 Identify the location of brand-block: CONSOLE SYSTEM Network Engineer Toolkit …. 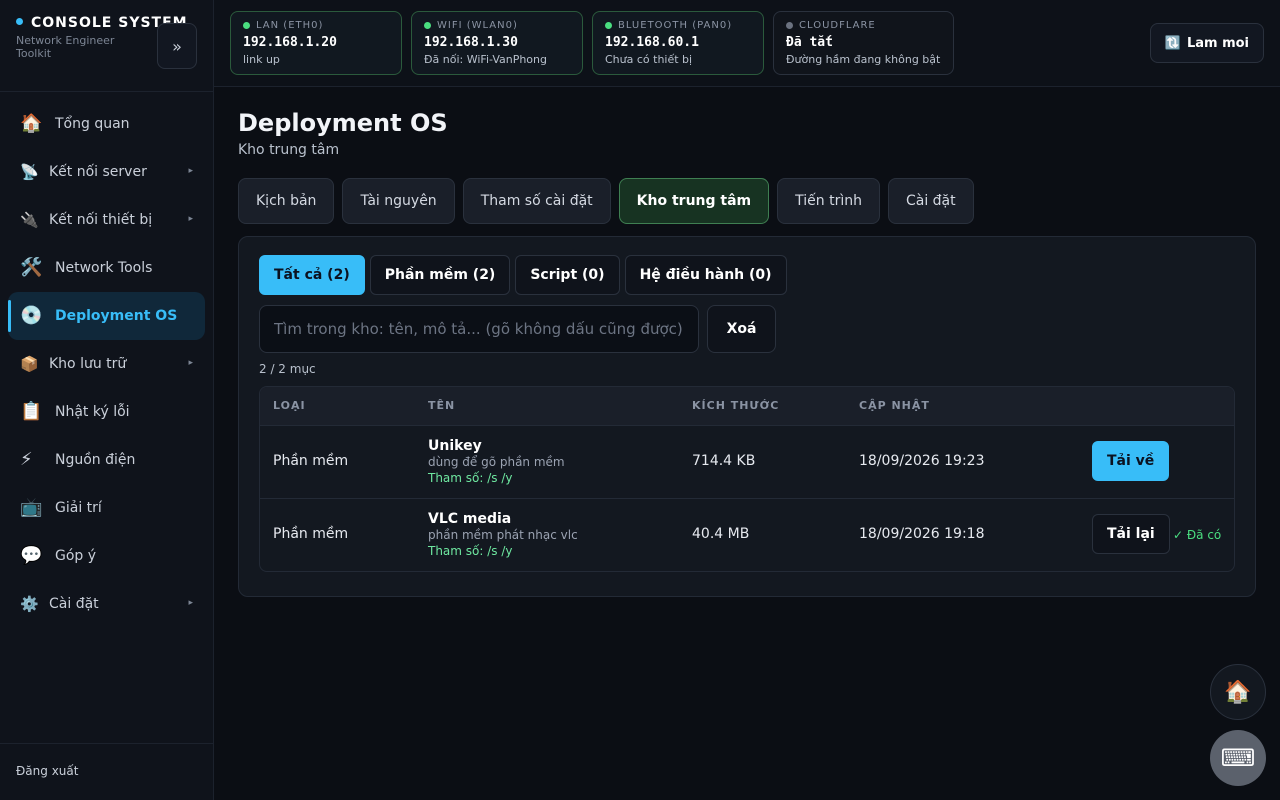
(106, 46).